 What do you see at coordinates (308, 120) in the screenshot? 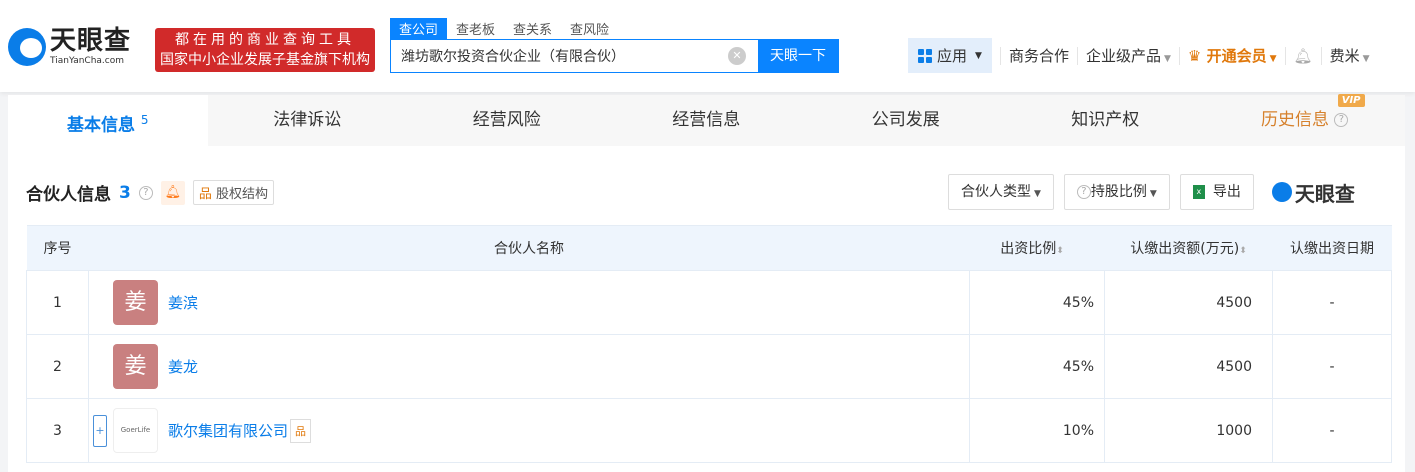
I see `tab-legal: 法律诉讼` at bounding box center [308, 120].